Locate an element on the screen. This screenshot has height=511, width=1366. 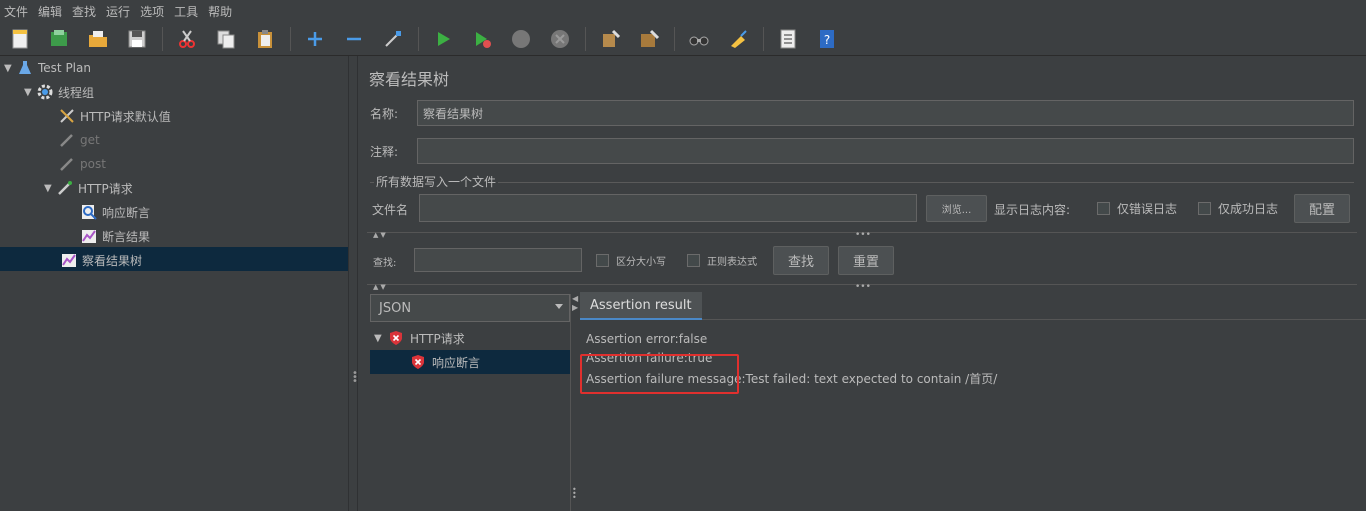
tree-item-label: 断言结果 is located at coordinates (126, 236).